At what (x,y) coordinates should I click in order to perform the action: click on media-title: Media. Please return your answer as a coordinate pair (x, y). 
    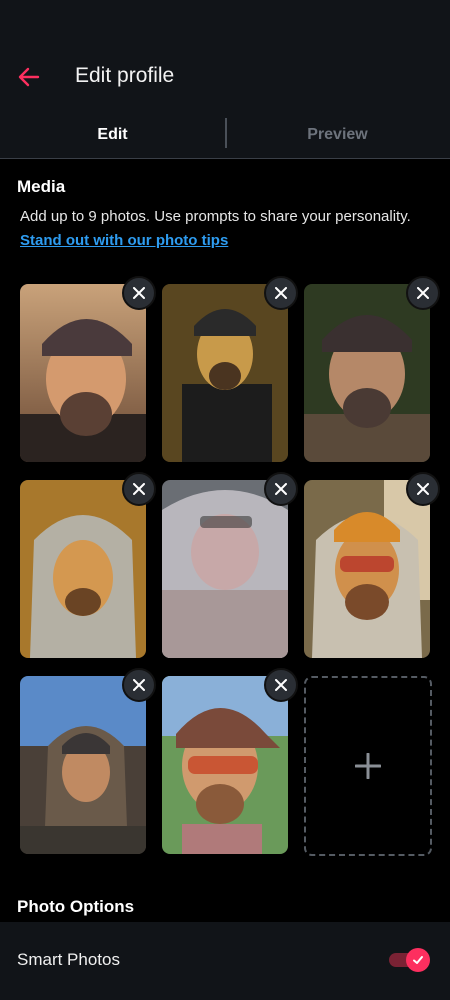
    Looking at the image, I should click on (41, 186).